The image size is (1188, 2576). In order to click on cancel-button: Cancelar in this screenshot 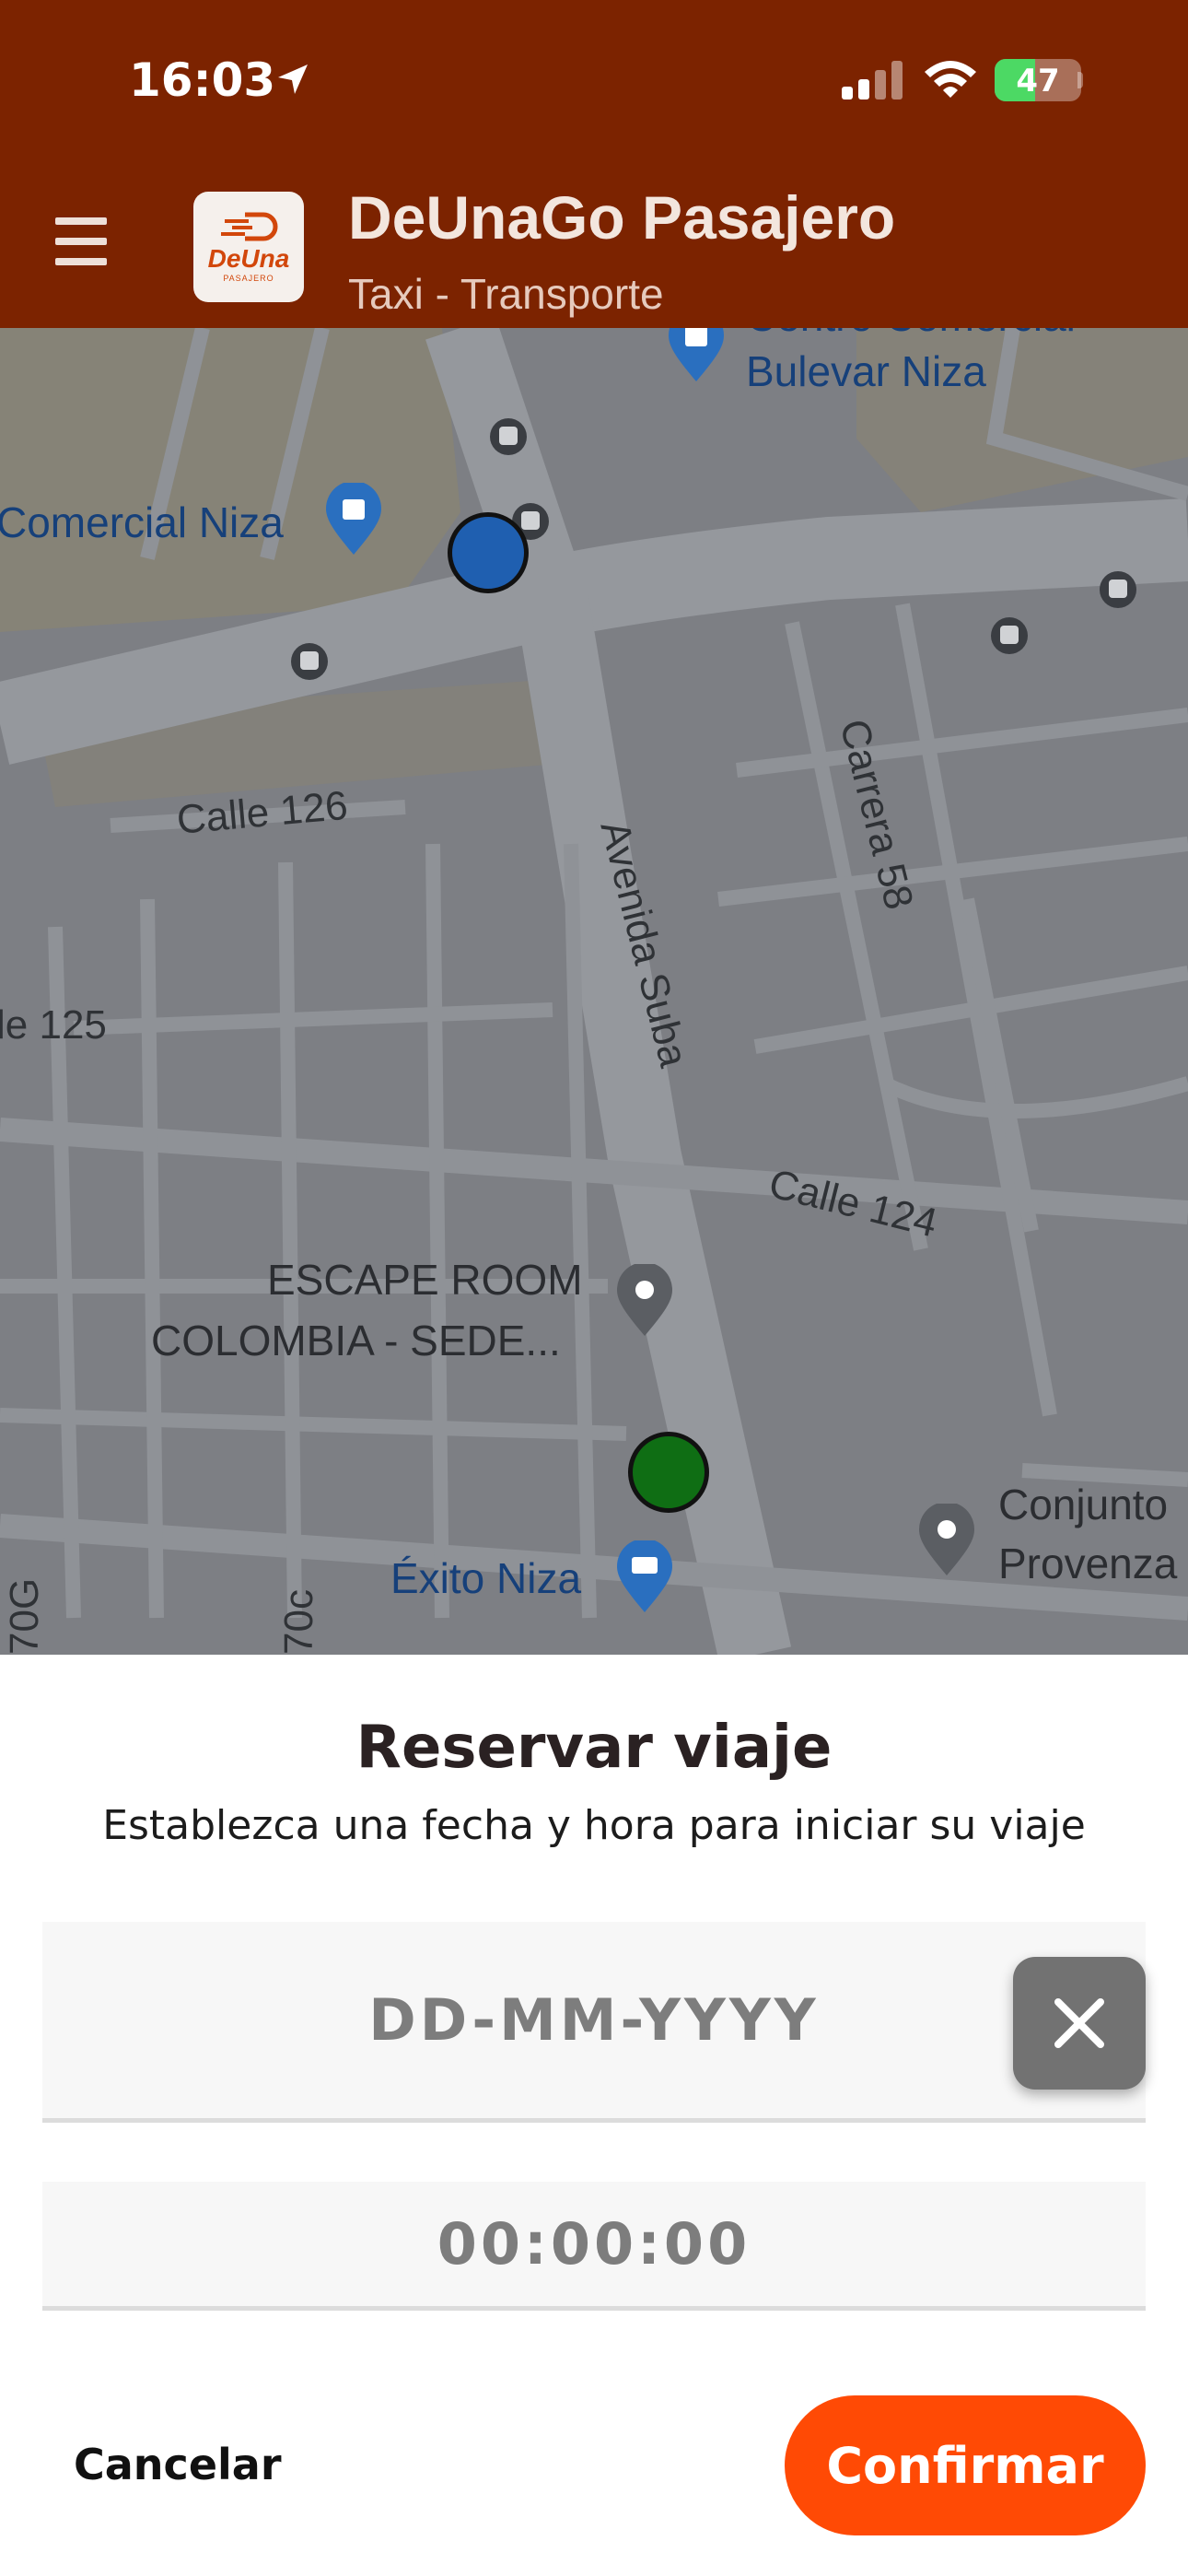, I will do `click(178, 2464)`.